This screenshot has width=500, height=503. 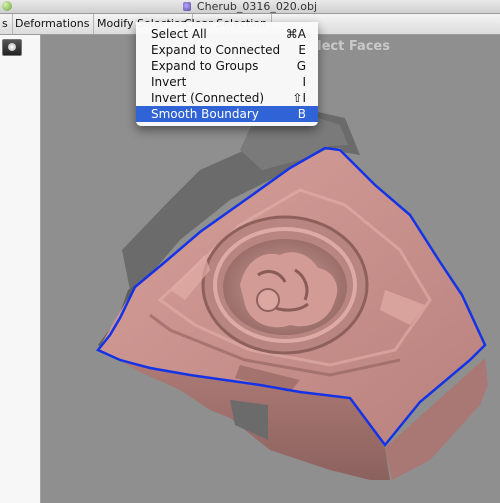 I want to click on menu-item-smooth-boundary: Smooth Boundary B, so click(x=227, y=114).